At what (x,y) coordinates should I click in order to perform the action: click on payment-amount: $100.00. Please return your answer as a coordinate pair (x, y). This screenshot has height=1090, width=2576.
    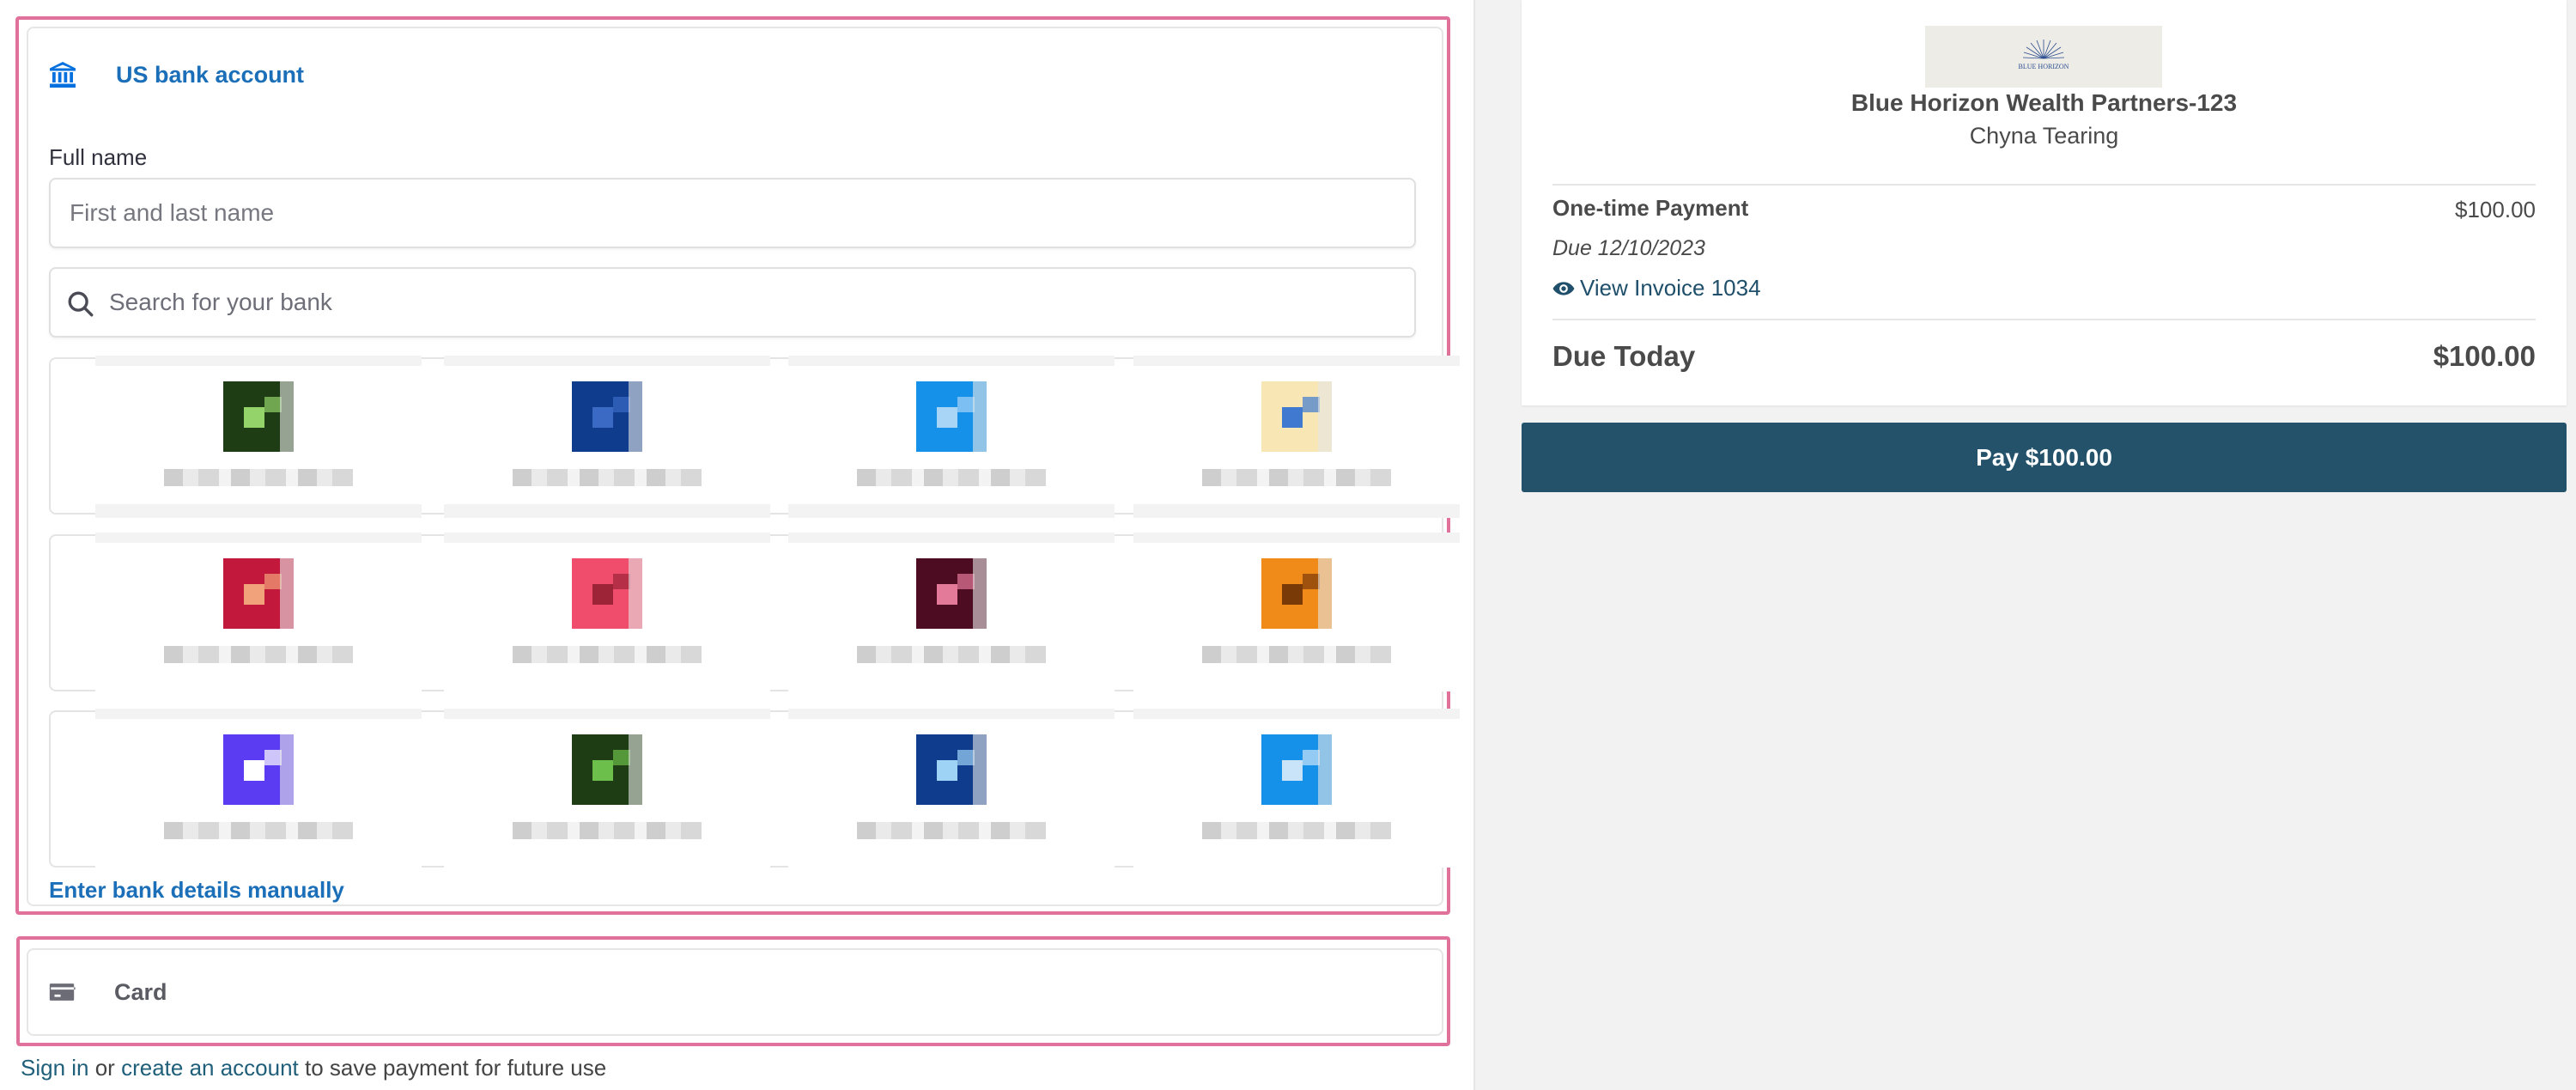
    Looking at the image, I should click on (2495, 209).